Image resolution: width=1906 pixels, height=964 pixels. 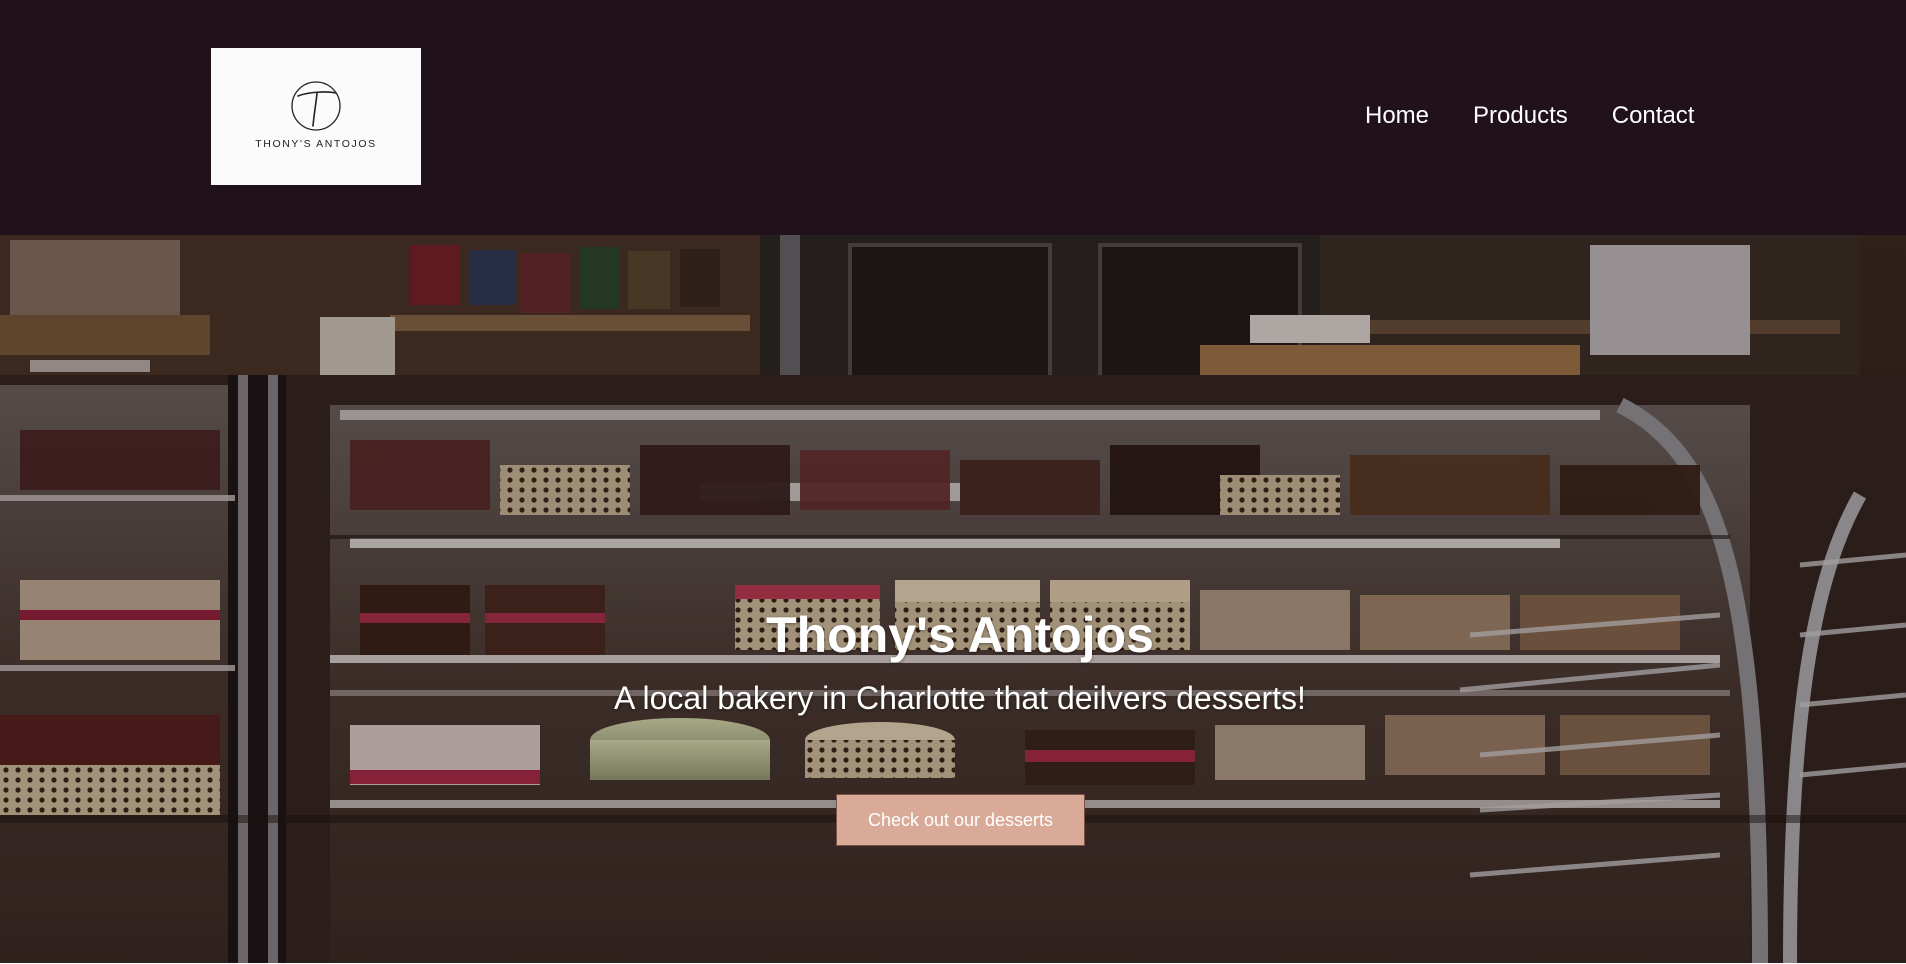 I want to click on hero-title: Thony's Antojos, so click(x=960, y=635).